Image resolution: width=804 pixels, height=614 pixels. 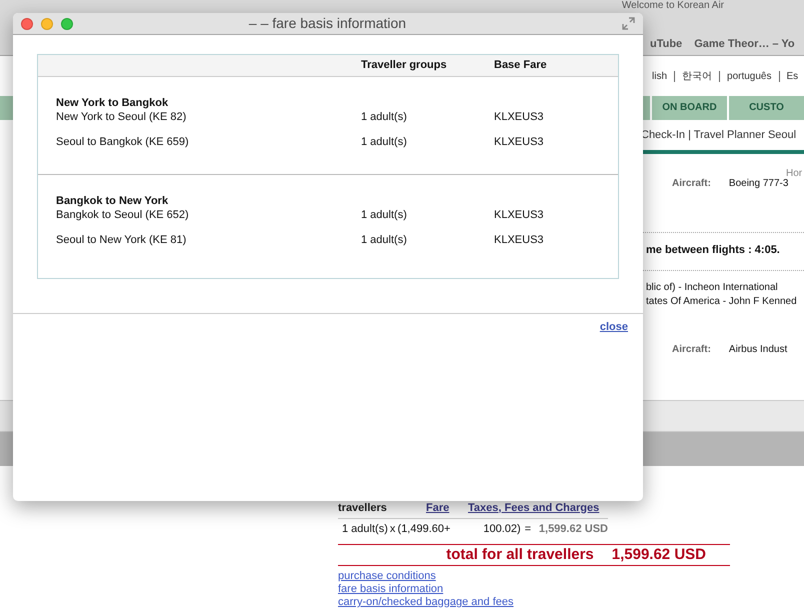 I want to click on language-link: lish, so click(x=660, y=76).